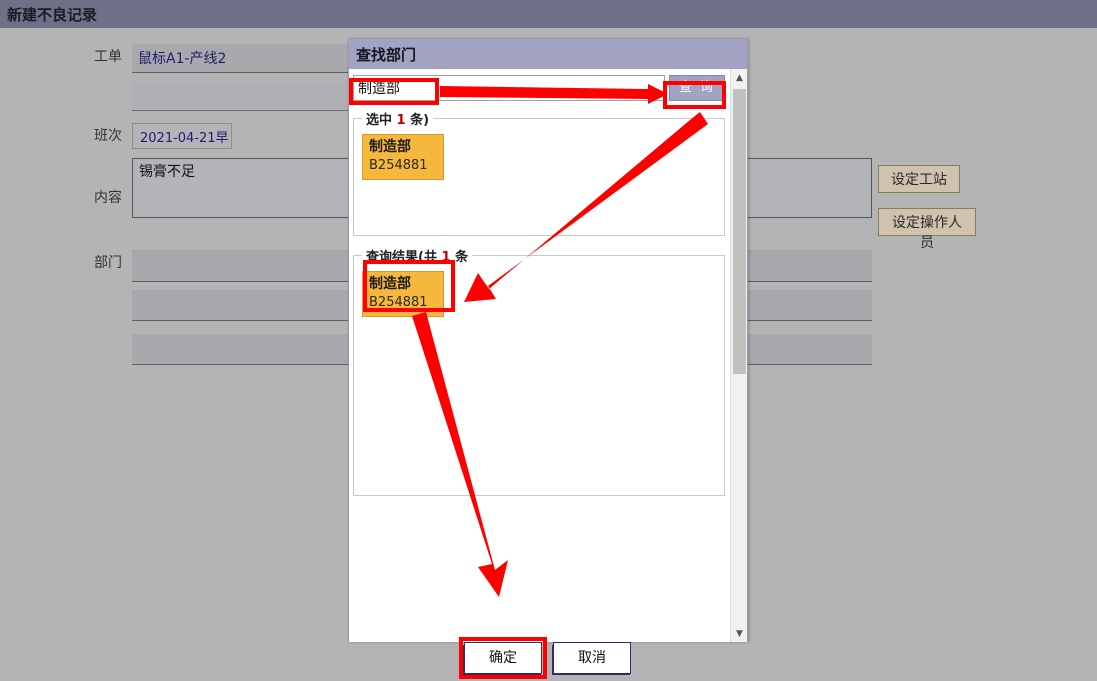 This screenshot has width=1097, height=681. I want to click on triangle-up-icon: ▲, so click(739, 77).